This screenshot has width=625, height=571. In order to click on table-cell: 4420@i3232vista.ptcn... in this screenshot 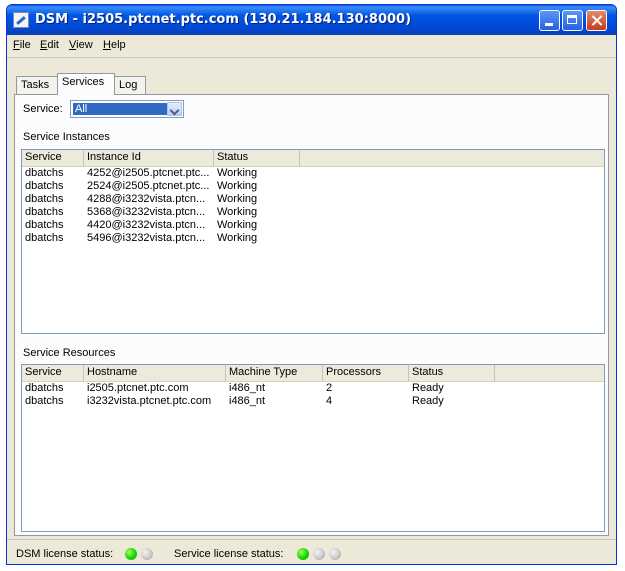, I will do `click(146, 225)`.